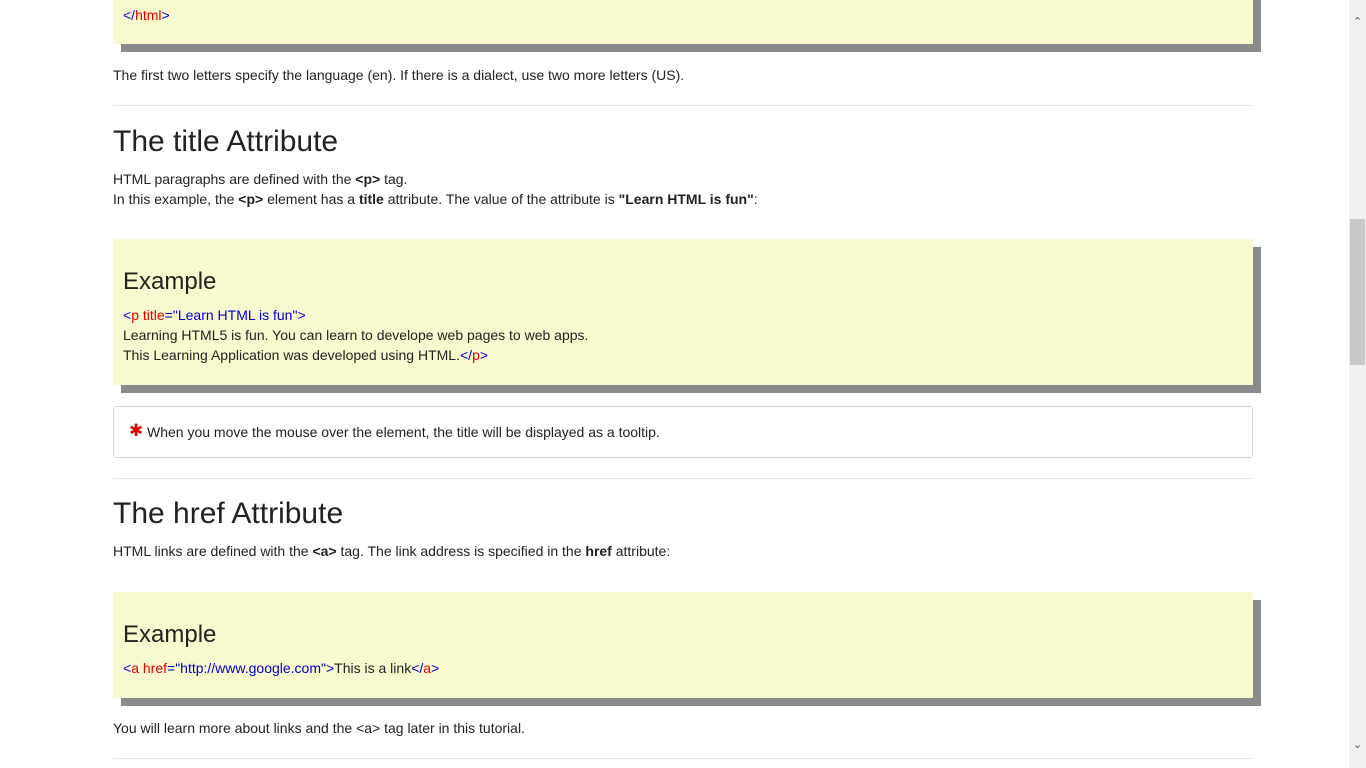 Image resolution: width=1366 pixels, height=768 pixels. Describe the element at coordinates (683, 22) in the screenshot. I see `example-box-lang: </html>` at that location.